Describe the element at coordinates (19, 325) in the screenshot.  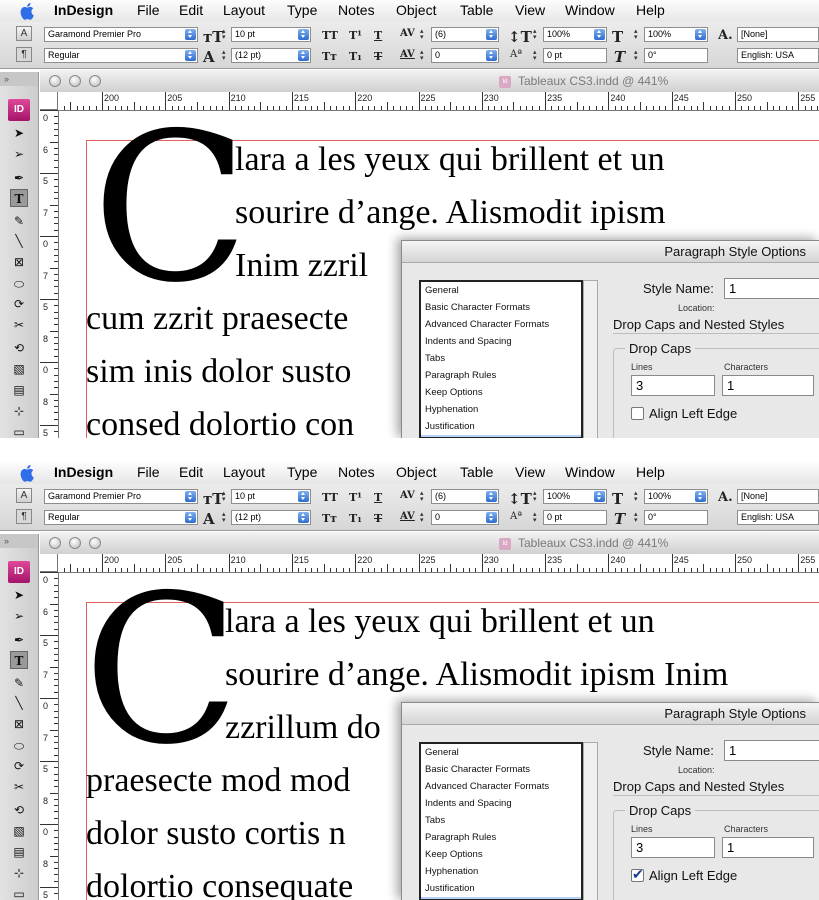
I see `scissors-tool-icon: ✂` at that location.